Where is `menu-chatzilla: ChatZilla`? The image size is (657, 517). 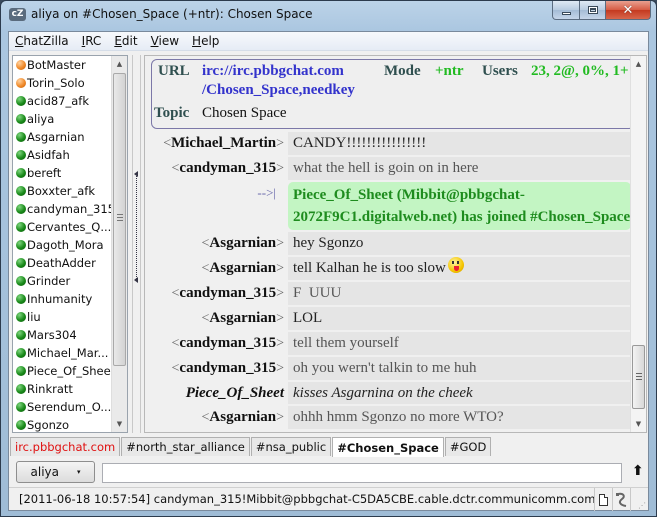
menu-chatzilla: ChatZilla is located at coordinates (42, 41).